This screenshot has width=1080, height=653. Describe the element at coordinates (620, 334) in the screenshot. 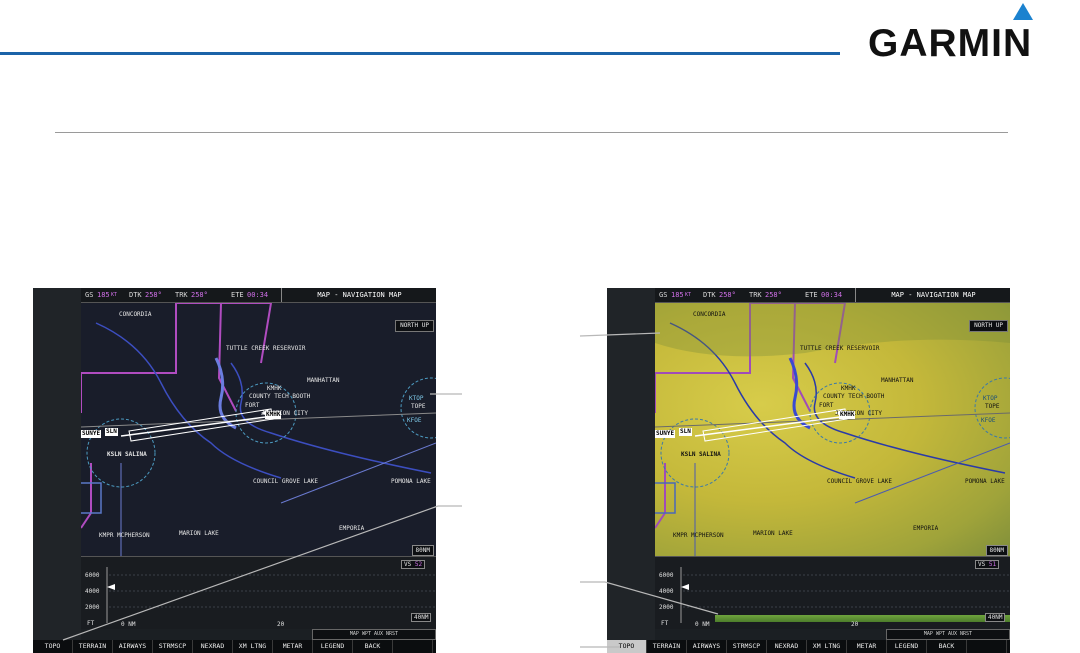

I see `callout-line-topo-map` at that location.